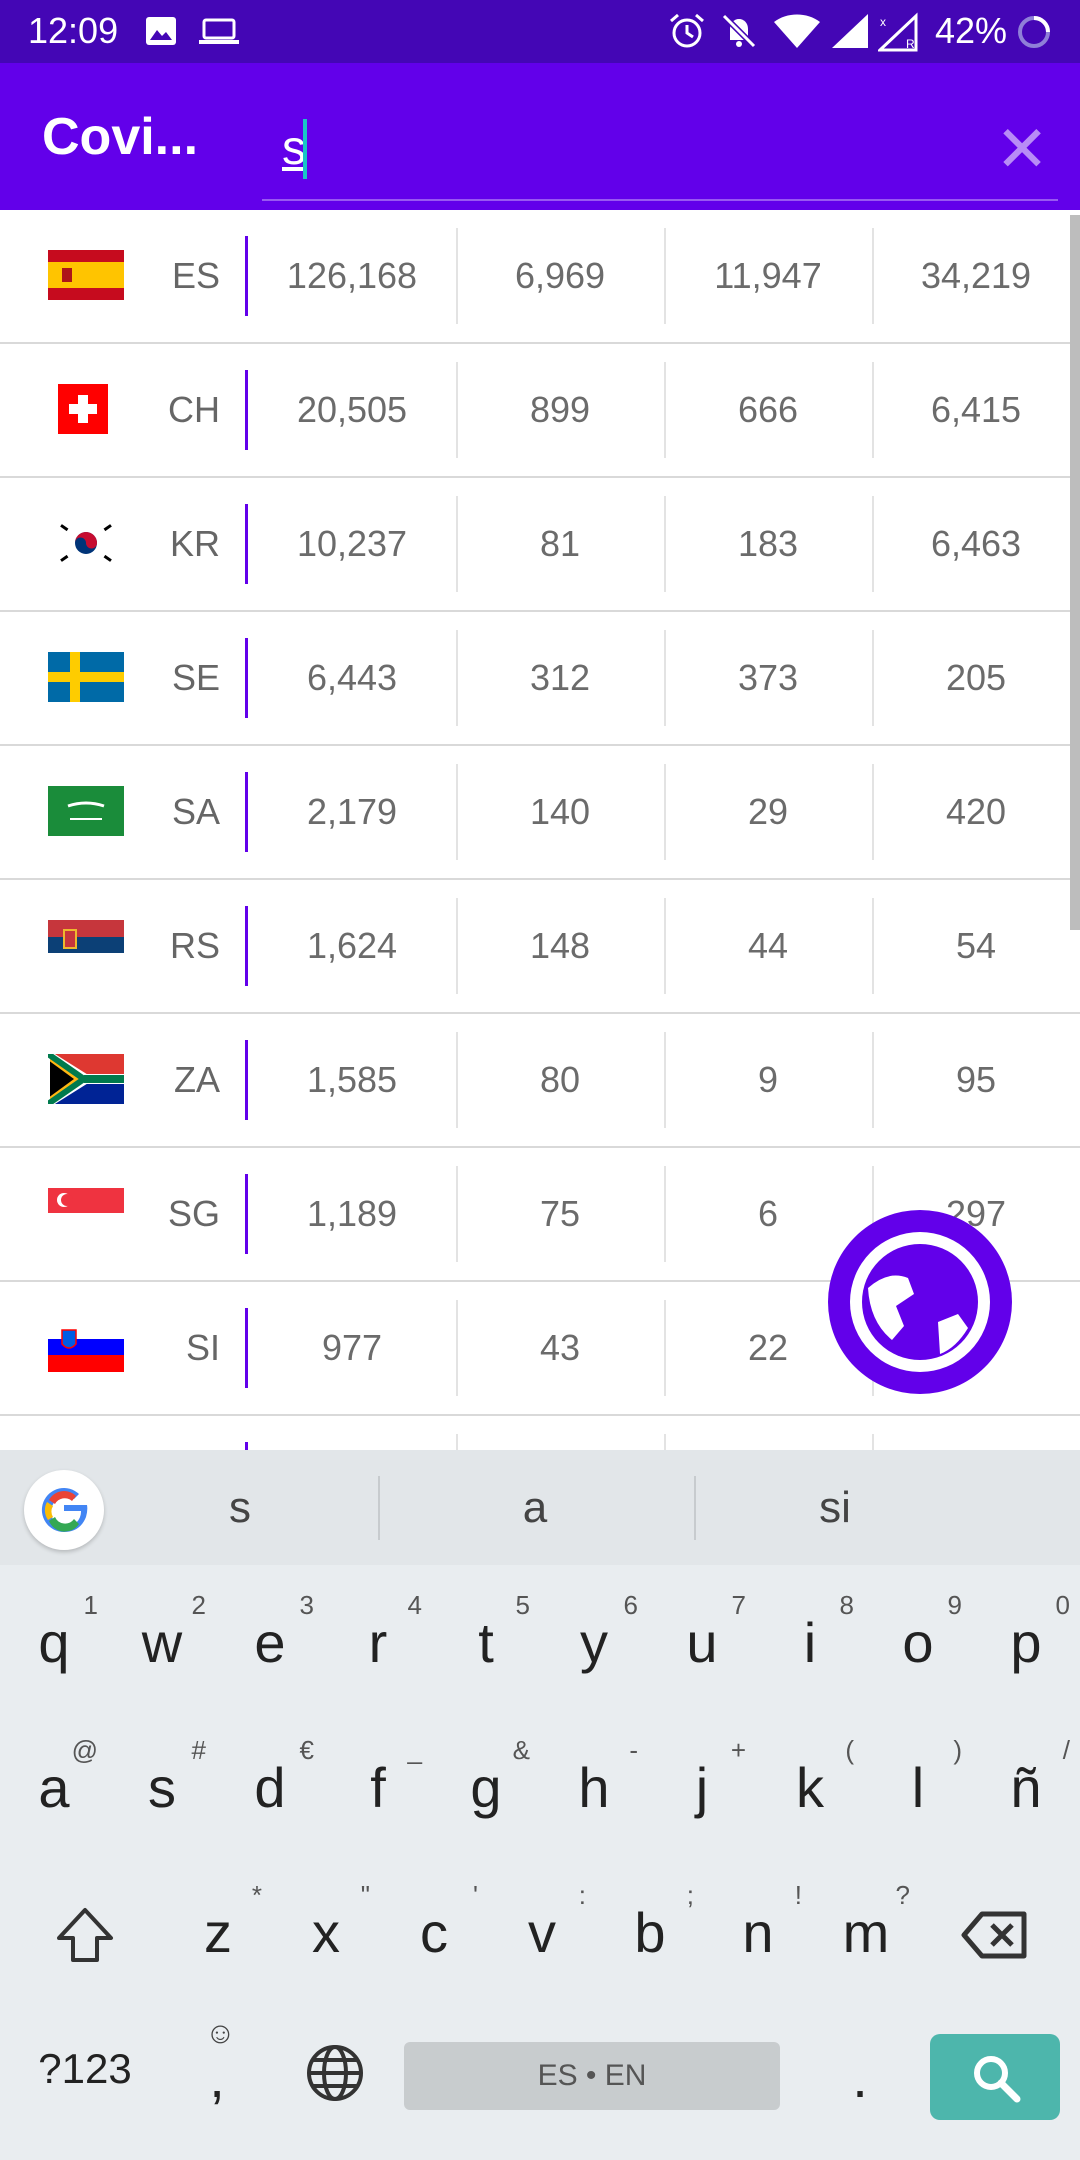 The image size is (1080, 2160). What do you see at coordinates (194, 409) in the screenshot?
I see `country-code: CH` at bounding box center [194, 409].